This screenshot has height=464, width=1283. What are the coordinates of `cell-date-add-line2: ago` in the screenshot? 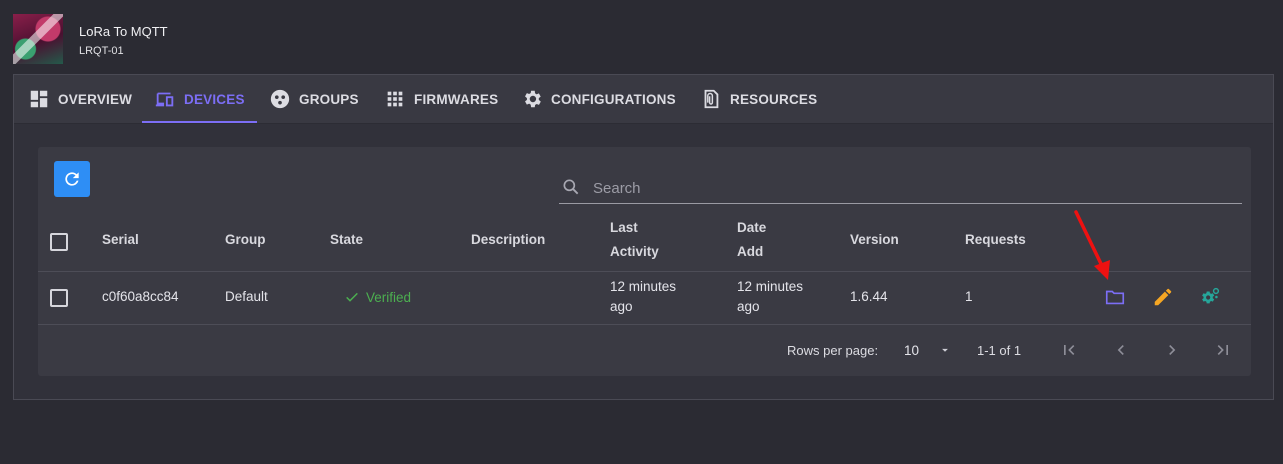 It's located at (748, 306).